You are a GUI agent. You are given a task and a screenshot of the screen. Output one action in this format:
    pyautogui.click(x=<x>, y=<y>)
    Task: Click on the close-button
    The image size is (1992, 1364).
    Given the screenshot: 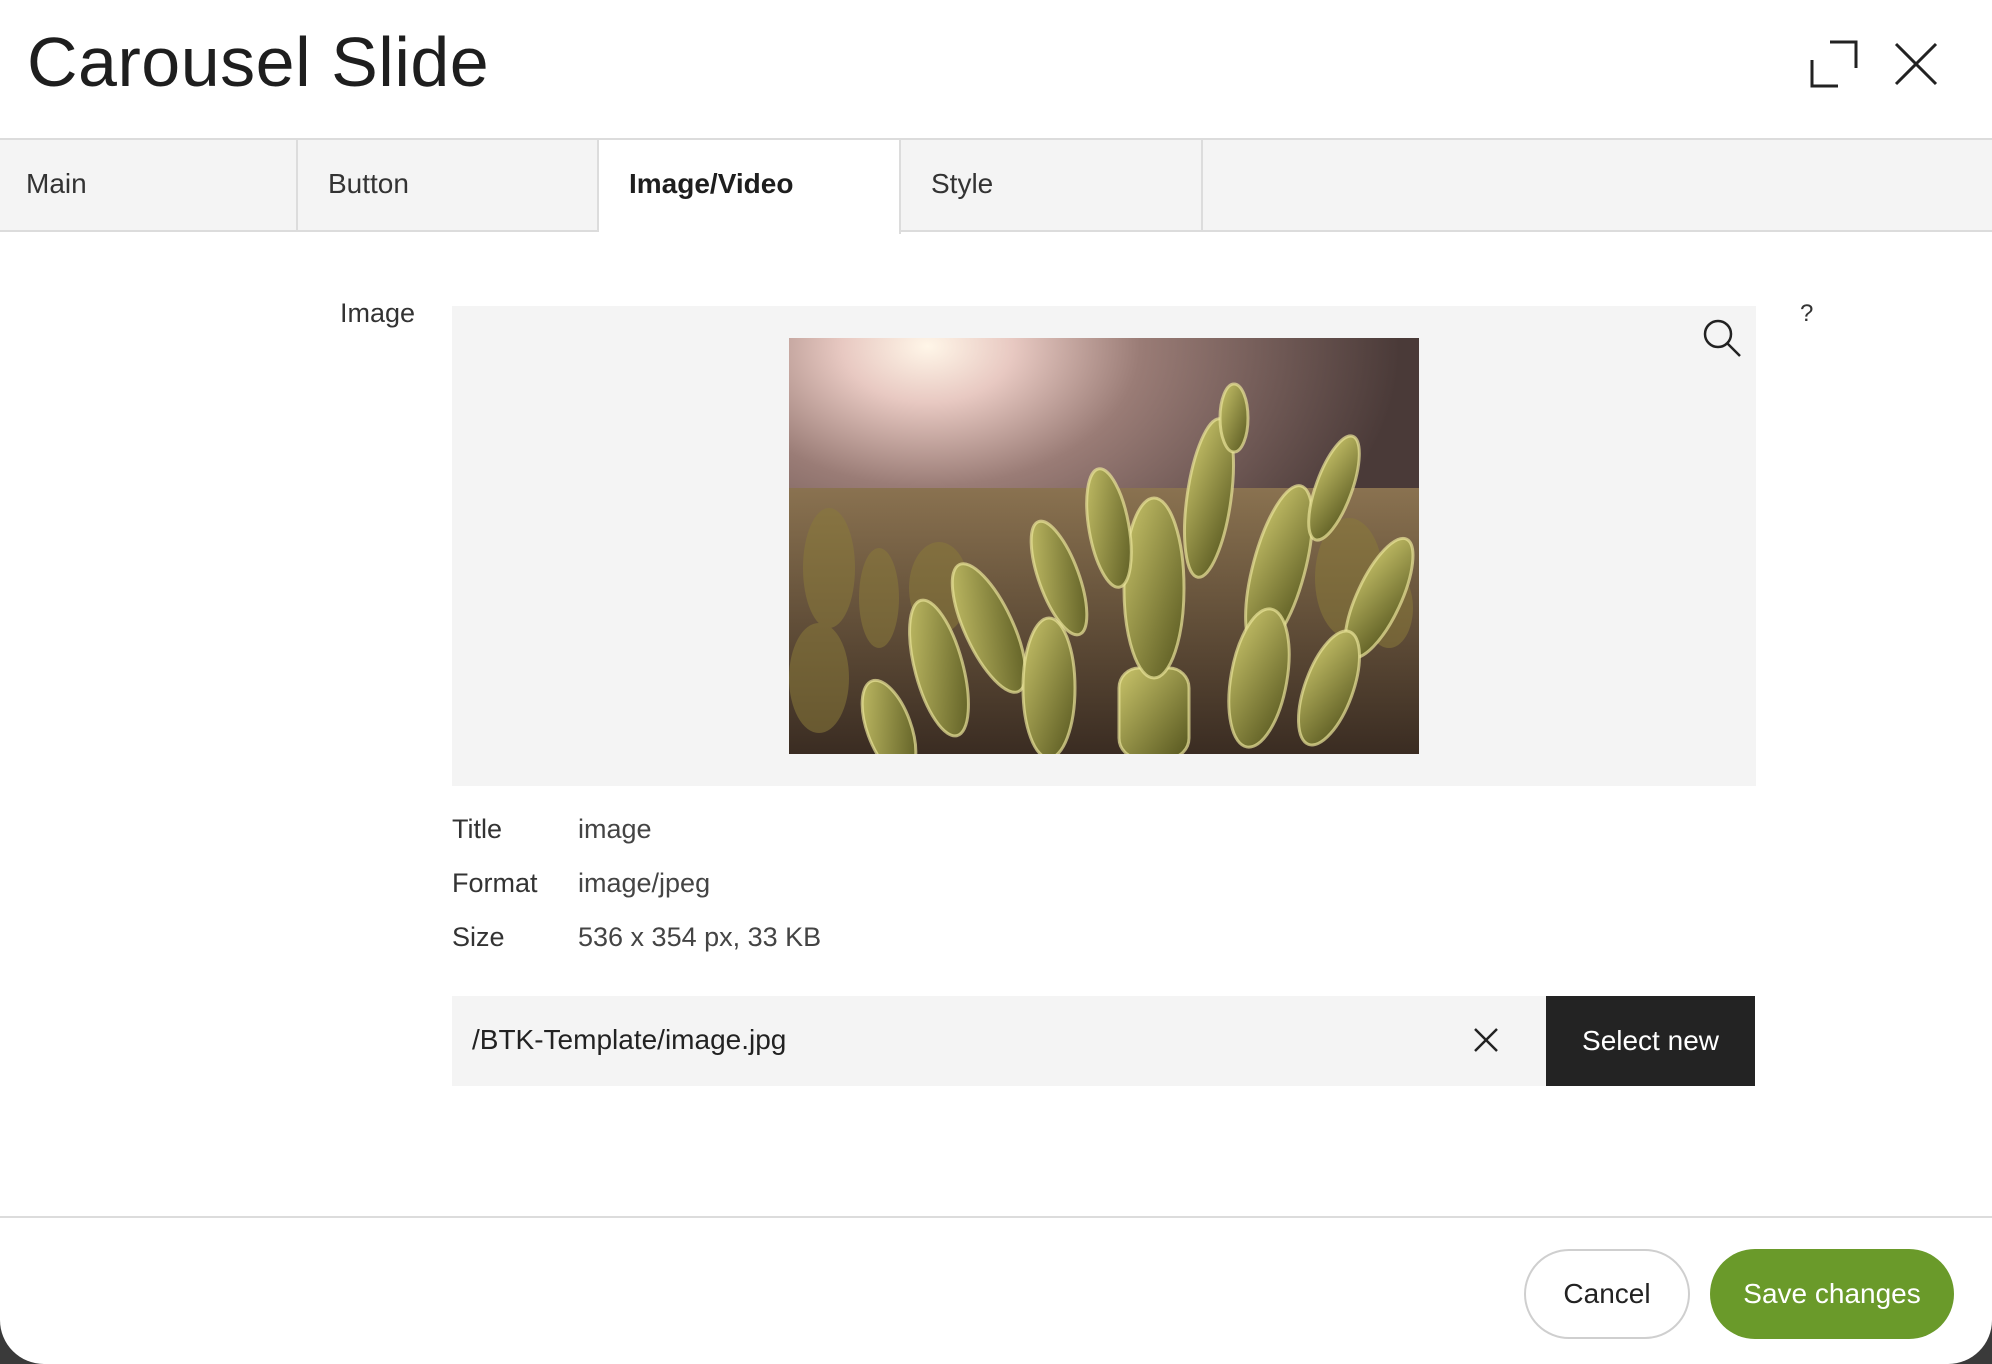 What is the action you would take?
    pyautogui.click(x=1916, y=64)
    